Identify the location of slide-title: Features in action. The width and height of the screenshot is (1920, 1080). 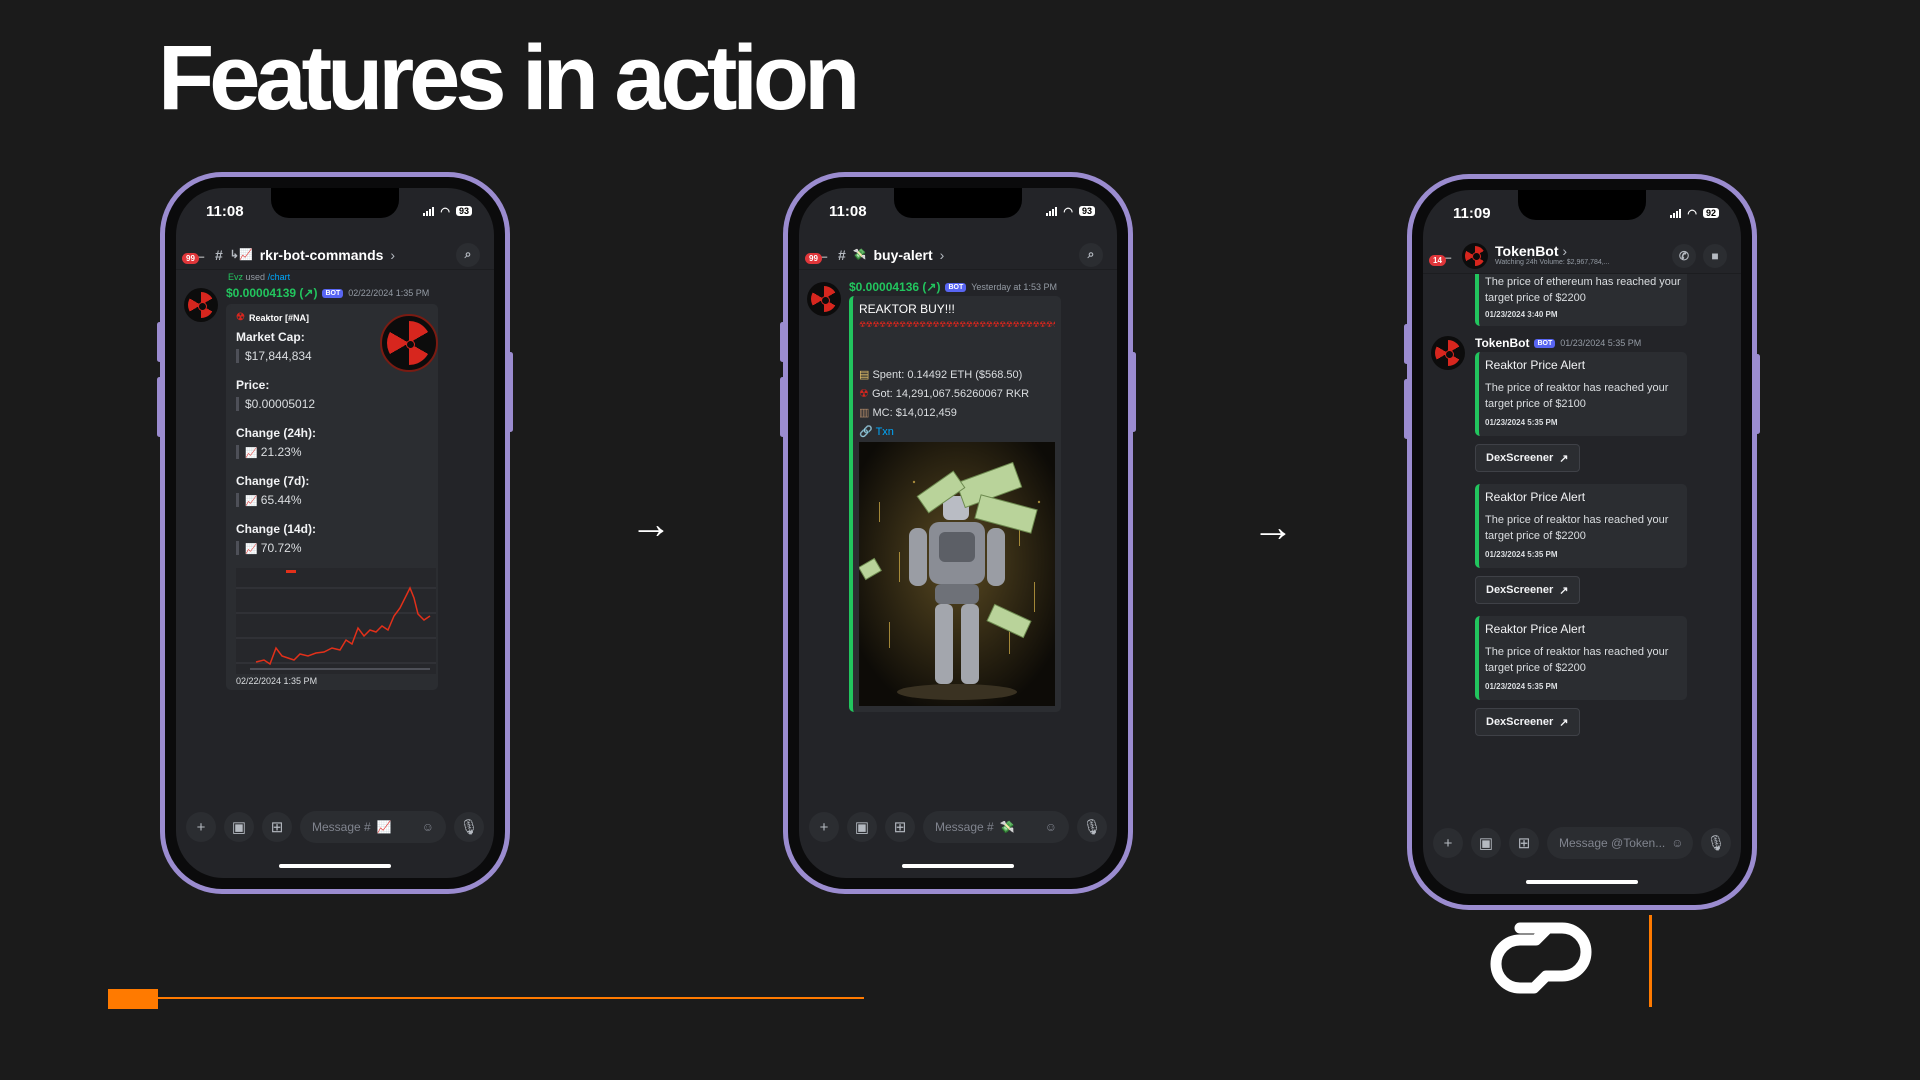
(509, 78).